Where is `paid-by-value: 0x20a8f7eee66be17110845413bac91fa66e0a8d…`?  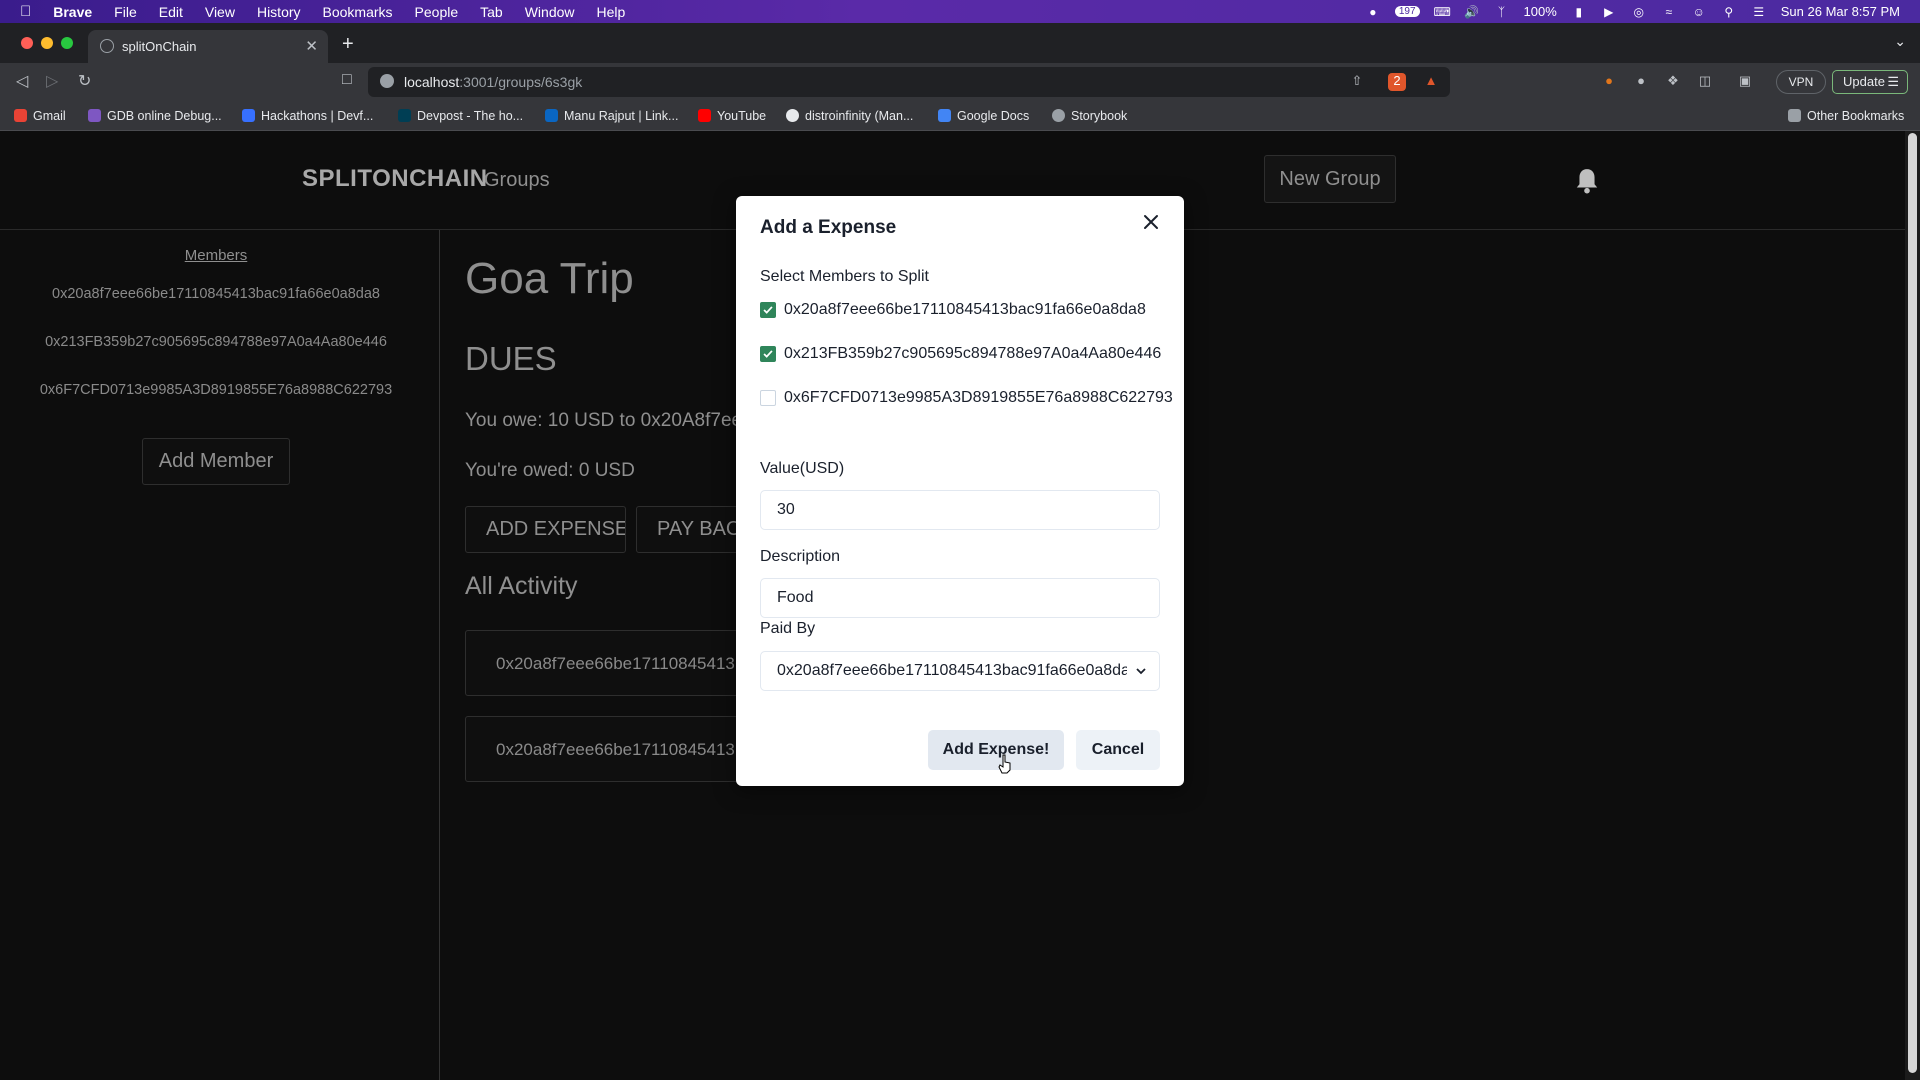
paid-by-value: 0x20a8f7eee66be17110845413bac91fa66e0a8d… is located at coordinates (952, 670).